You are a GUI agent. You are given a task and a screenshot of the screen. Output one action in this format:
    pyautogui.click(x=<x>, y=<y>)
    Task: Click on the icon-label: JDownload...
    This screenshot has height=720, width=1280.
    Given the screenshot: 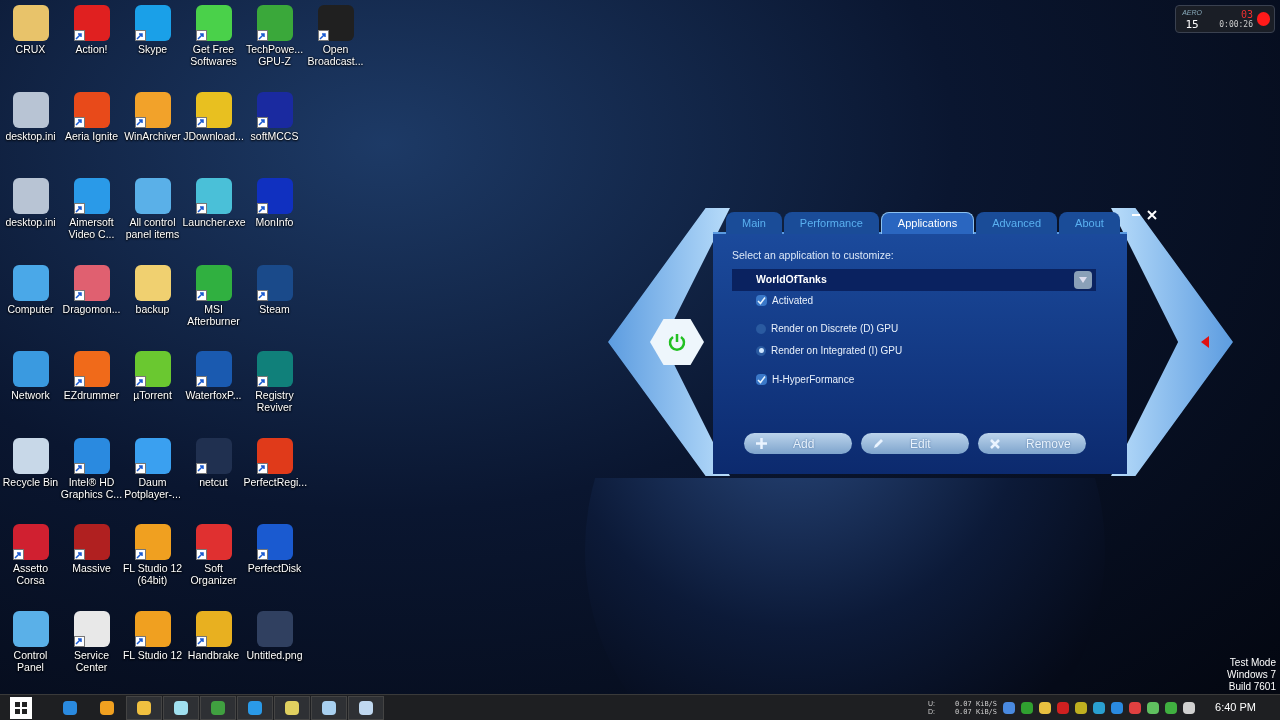 What is the action you would take?
    pyautogui.click(x=213, y=135)
    